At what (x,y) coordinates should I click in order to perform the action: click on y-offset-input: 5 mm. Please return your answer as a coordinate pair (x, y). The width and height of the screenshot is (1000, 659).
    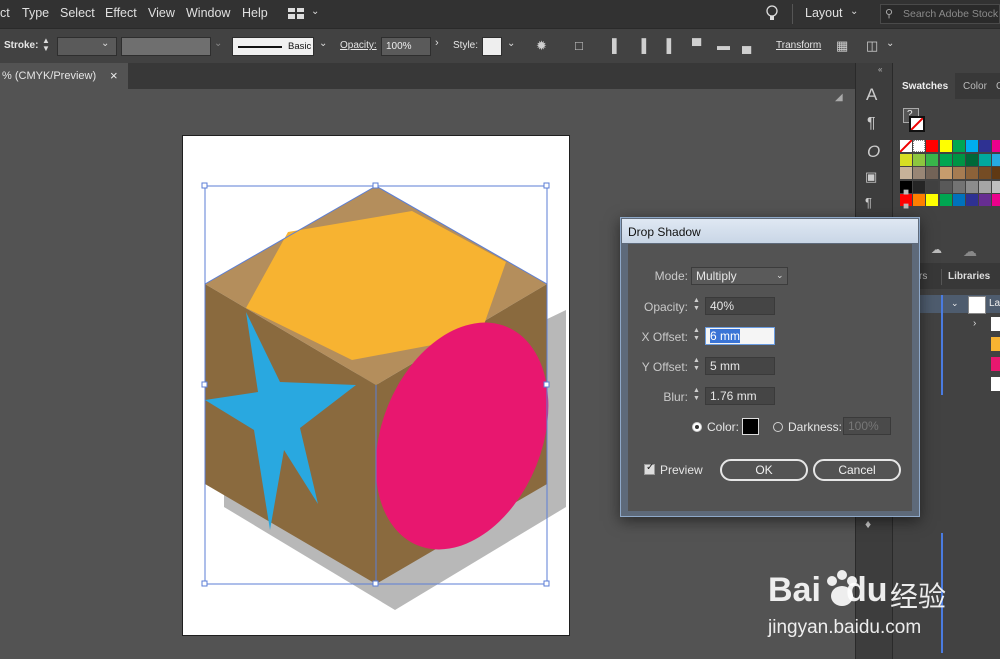
    Looking at the image, I should click on (740, 366).